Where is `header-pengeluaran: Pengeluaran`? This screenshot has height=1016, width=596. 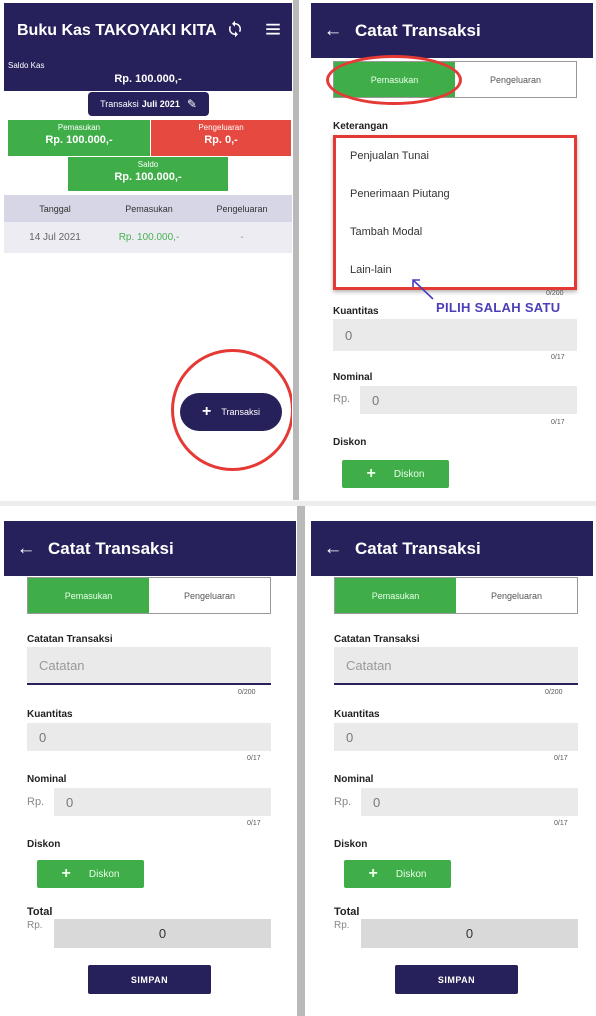 header-pengeluaran: Pengeluaran is located at coordinates (242, 208).